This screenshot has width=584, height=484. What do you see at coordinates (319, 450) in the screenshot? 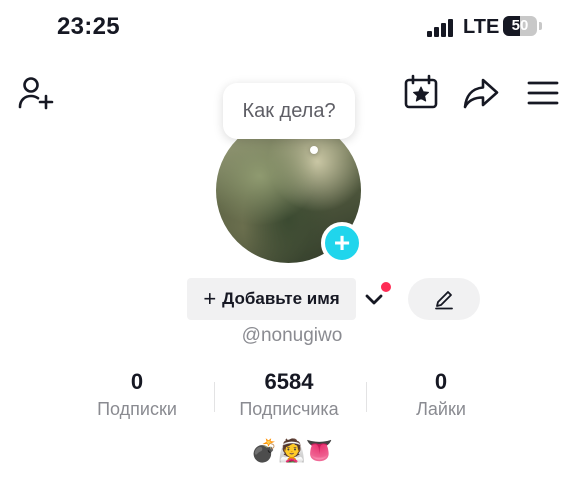
I see `tongue-emoji: 👅` at bounding box center [319, 450].